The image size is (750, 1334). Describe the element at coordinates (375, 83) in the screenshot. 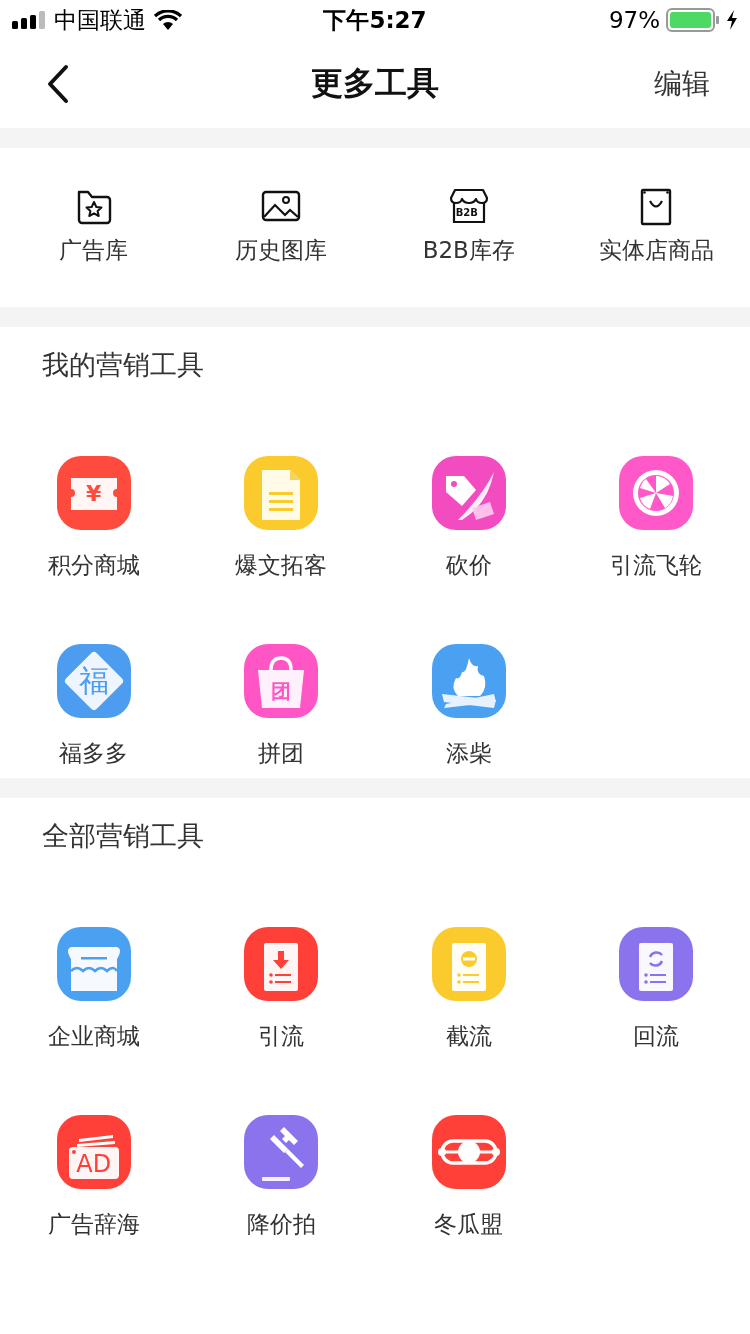

I see `page-title: 更多工具` at that location.